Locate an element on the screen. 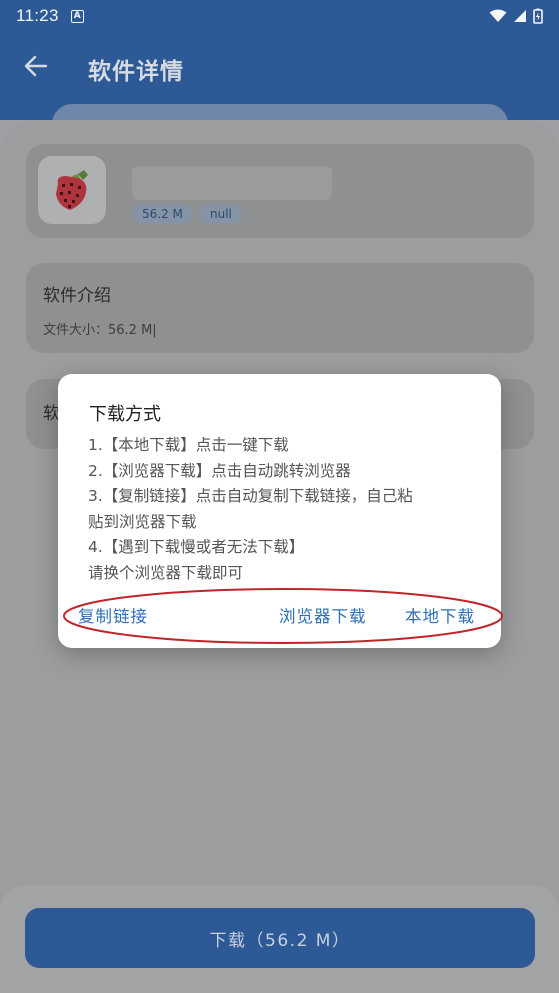 This screenshot has height=993, width=559. version-tag: null is located at coordinates (221, 214).